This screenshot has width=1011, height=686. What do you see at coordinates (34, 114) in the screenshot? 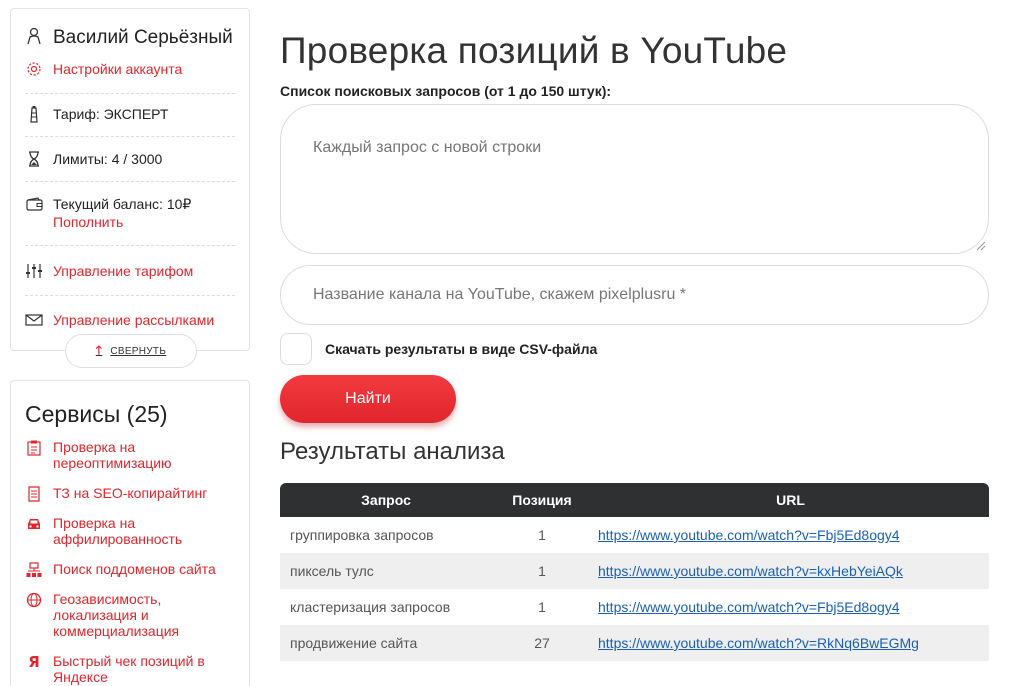
I see `lighthouse-icon` at bounding box center [34, 114].